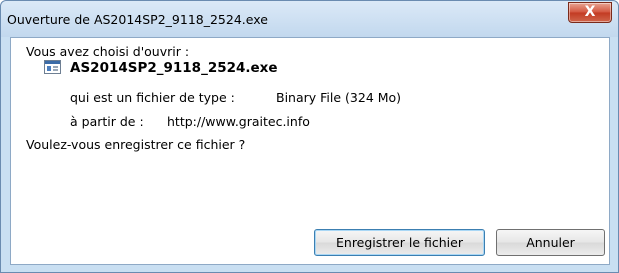 This screenshot has width=619, height=273. I want to click on intro-text: Vous avez choisi d'ouvrir :, so click(108, 51).